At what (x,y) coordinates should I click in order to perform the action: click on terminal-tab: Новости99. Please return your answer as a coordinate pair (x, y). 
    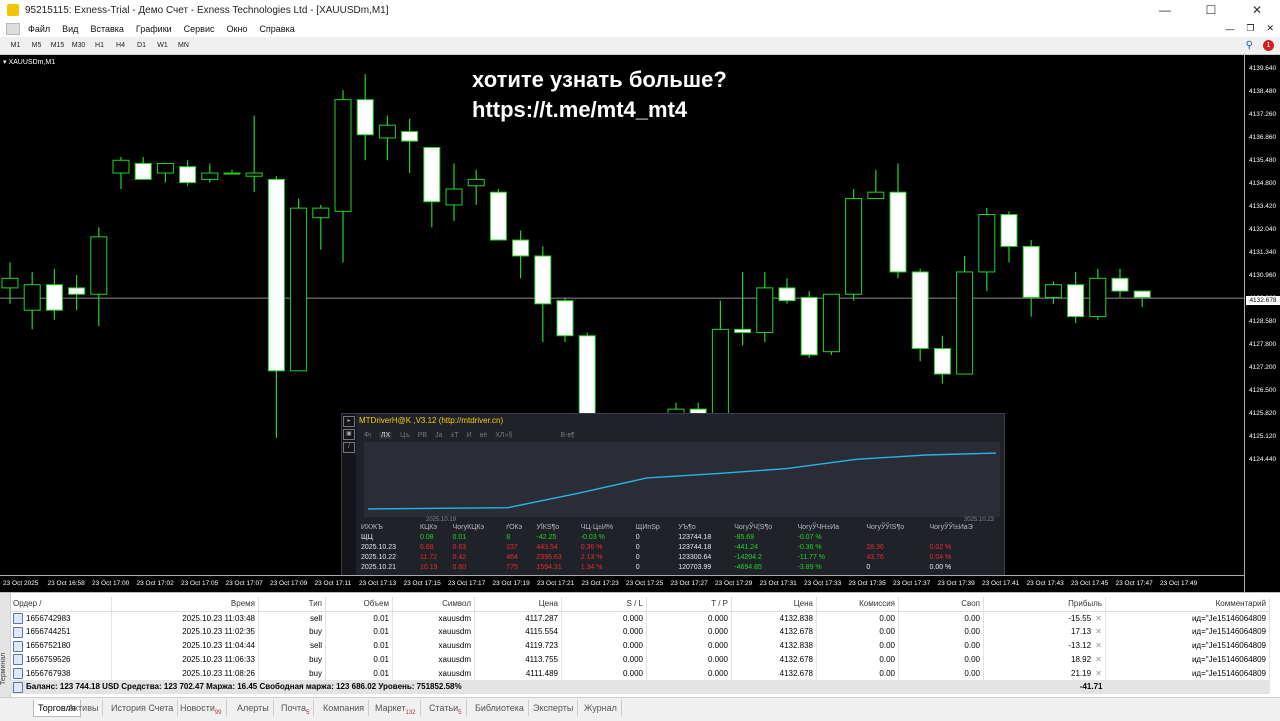
    Looking at the image, I should click on (201, 708).